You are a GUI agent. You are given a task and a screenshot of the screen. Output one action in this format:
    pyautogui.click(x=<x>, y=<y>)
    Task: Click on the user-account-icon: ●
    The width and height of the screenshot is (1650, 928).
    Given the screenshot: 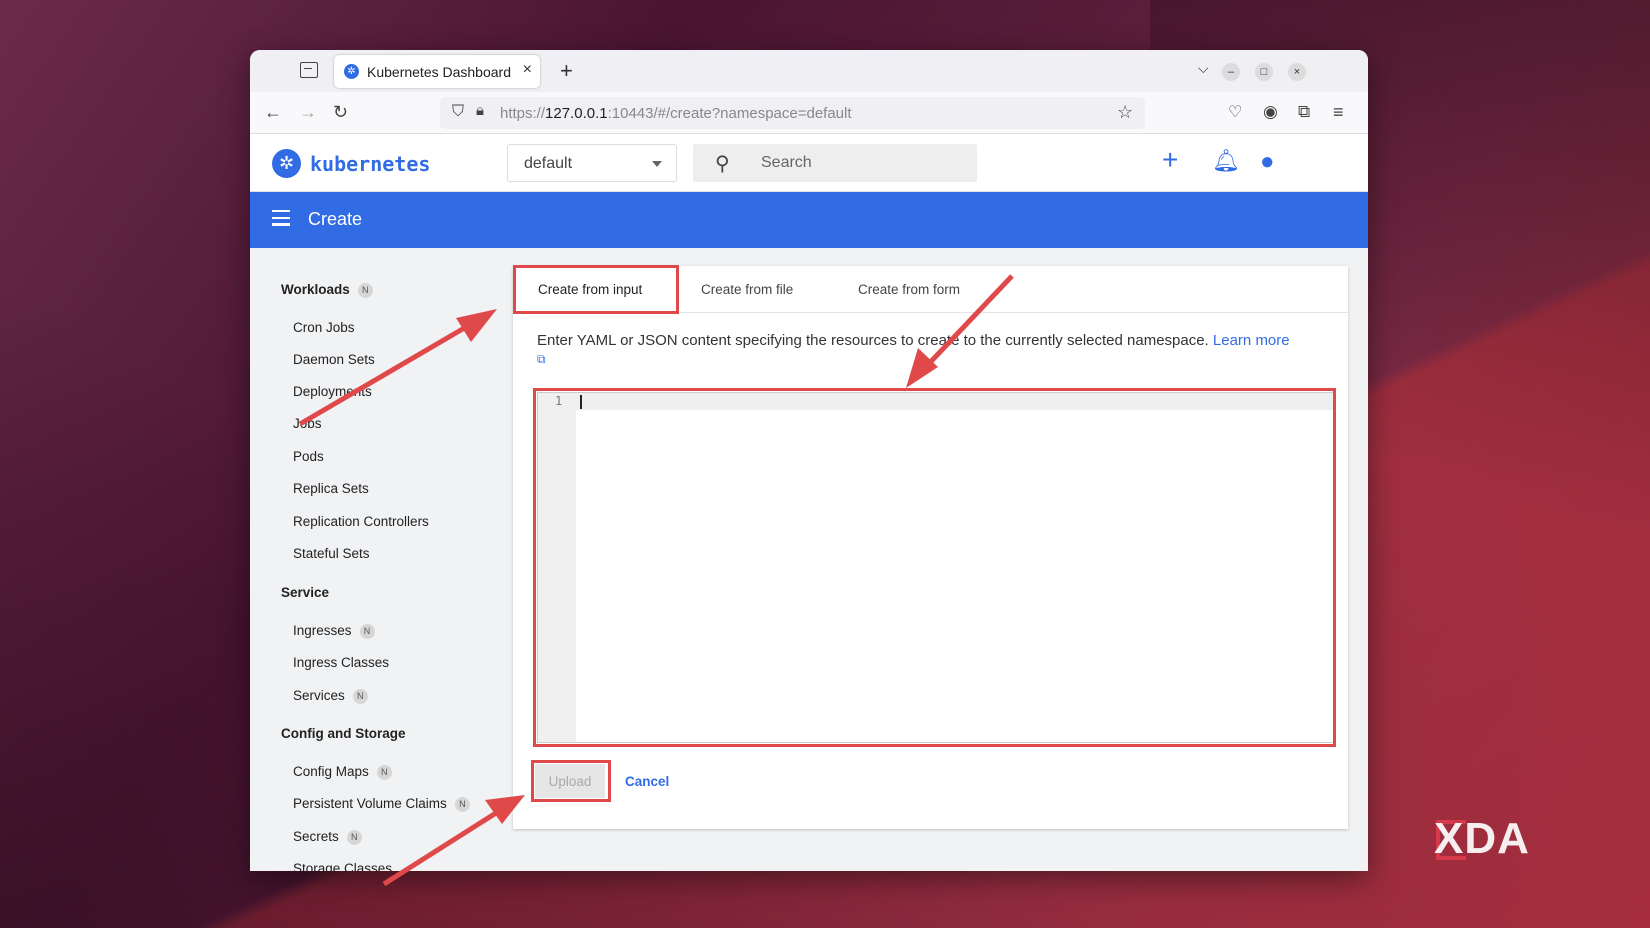 What is the action you would take?
    pyautogui.click(x=1267, y=162)
    